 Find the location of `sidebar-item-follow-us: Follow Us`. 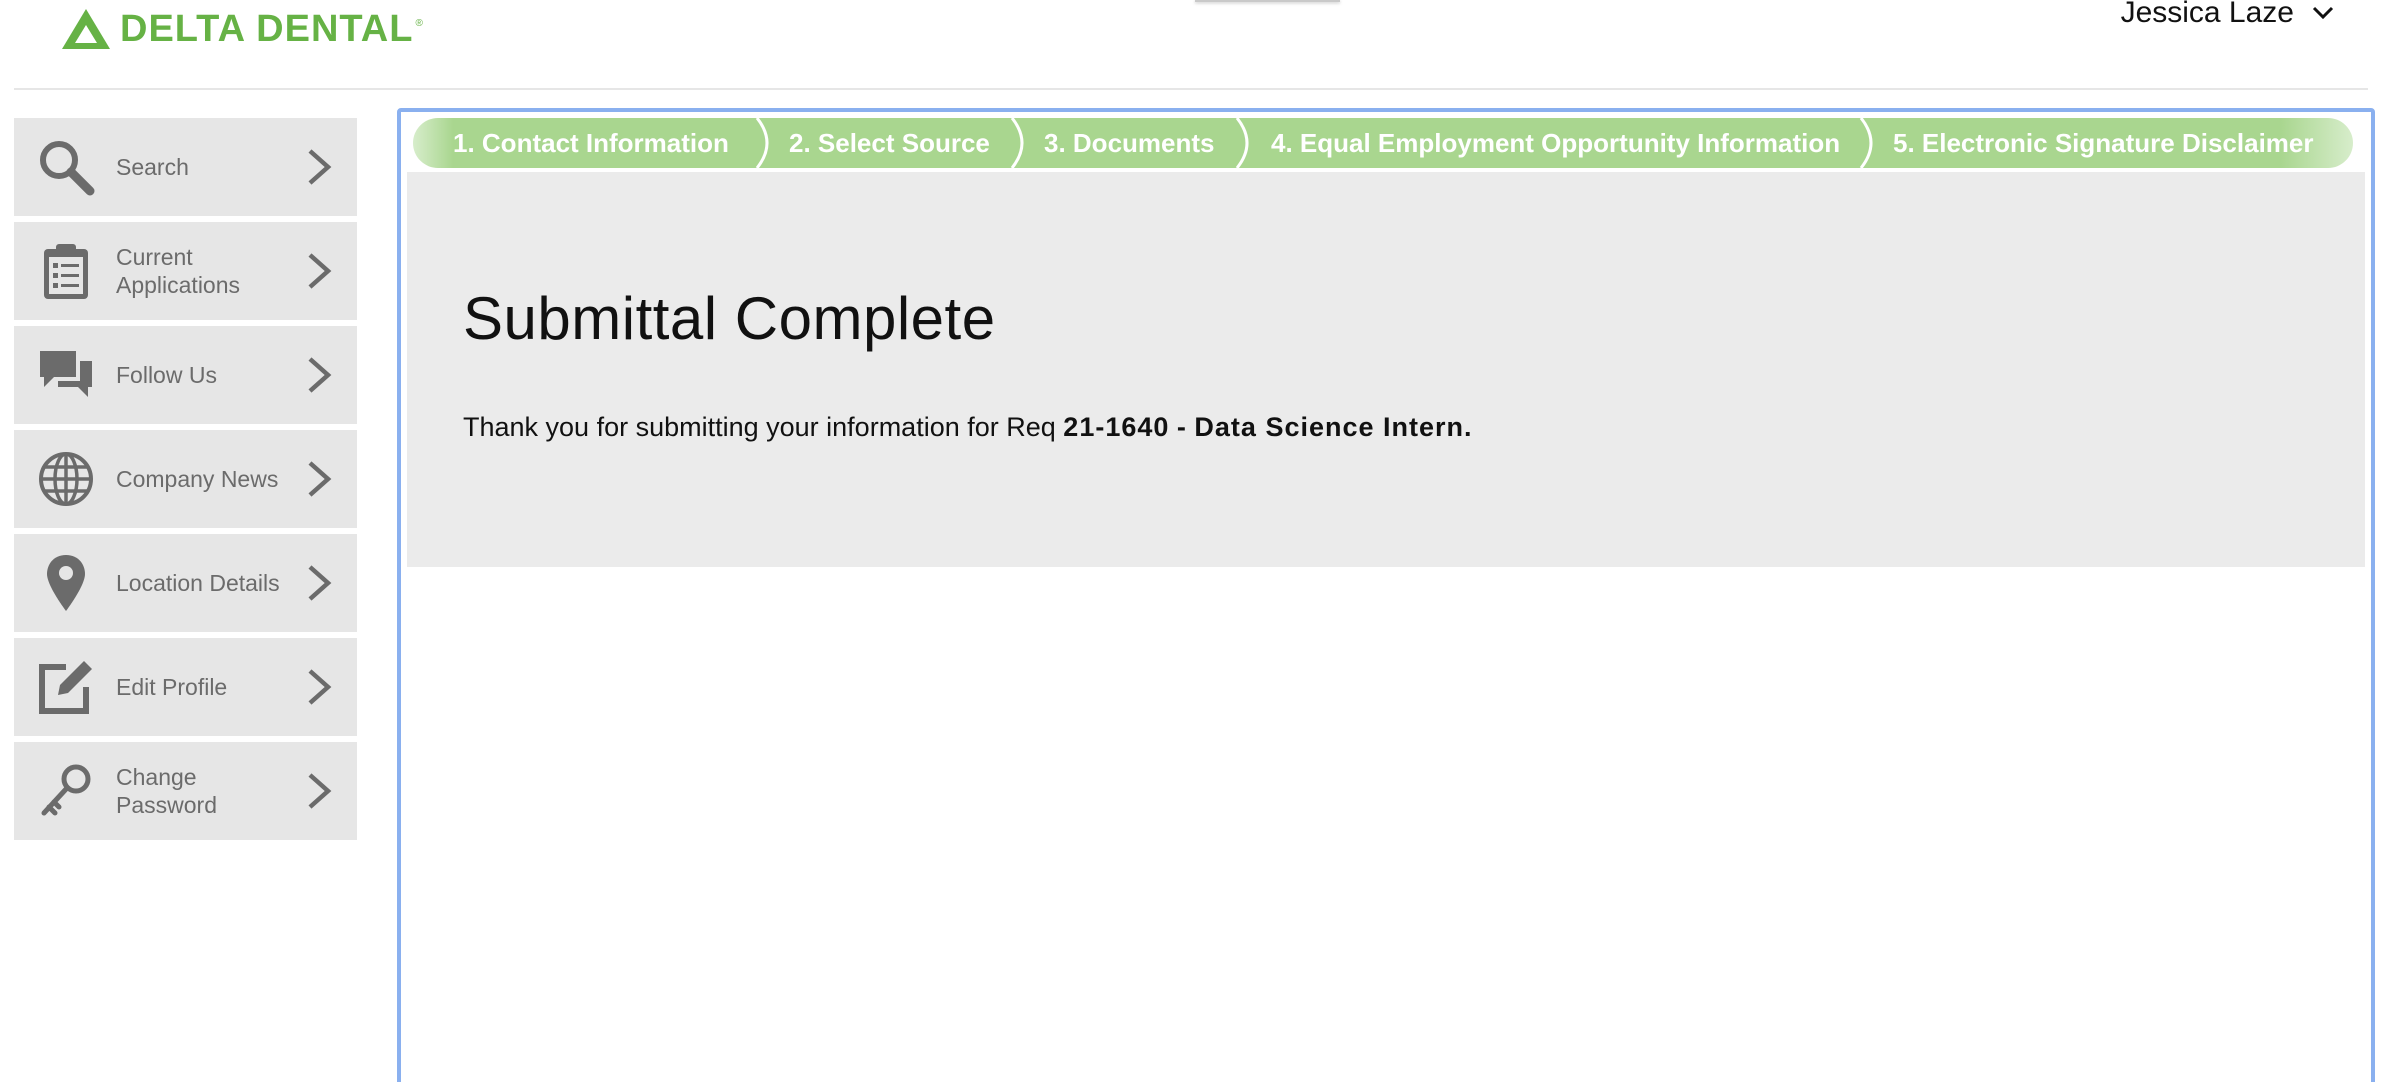

sidebar-item-follow-us: Follow Us is located at coordinates (185, 375).